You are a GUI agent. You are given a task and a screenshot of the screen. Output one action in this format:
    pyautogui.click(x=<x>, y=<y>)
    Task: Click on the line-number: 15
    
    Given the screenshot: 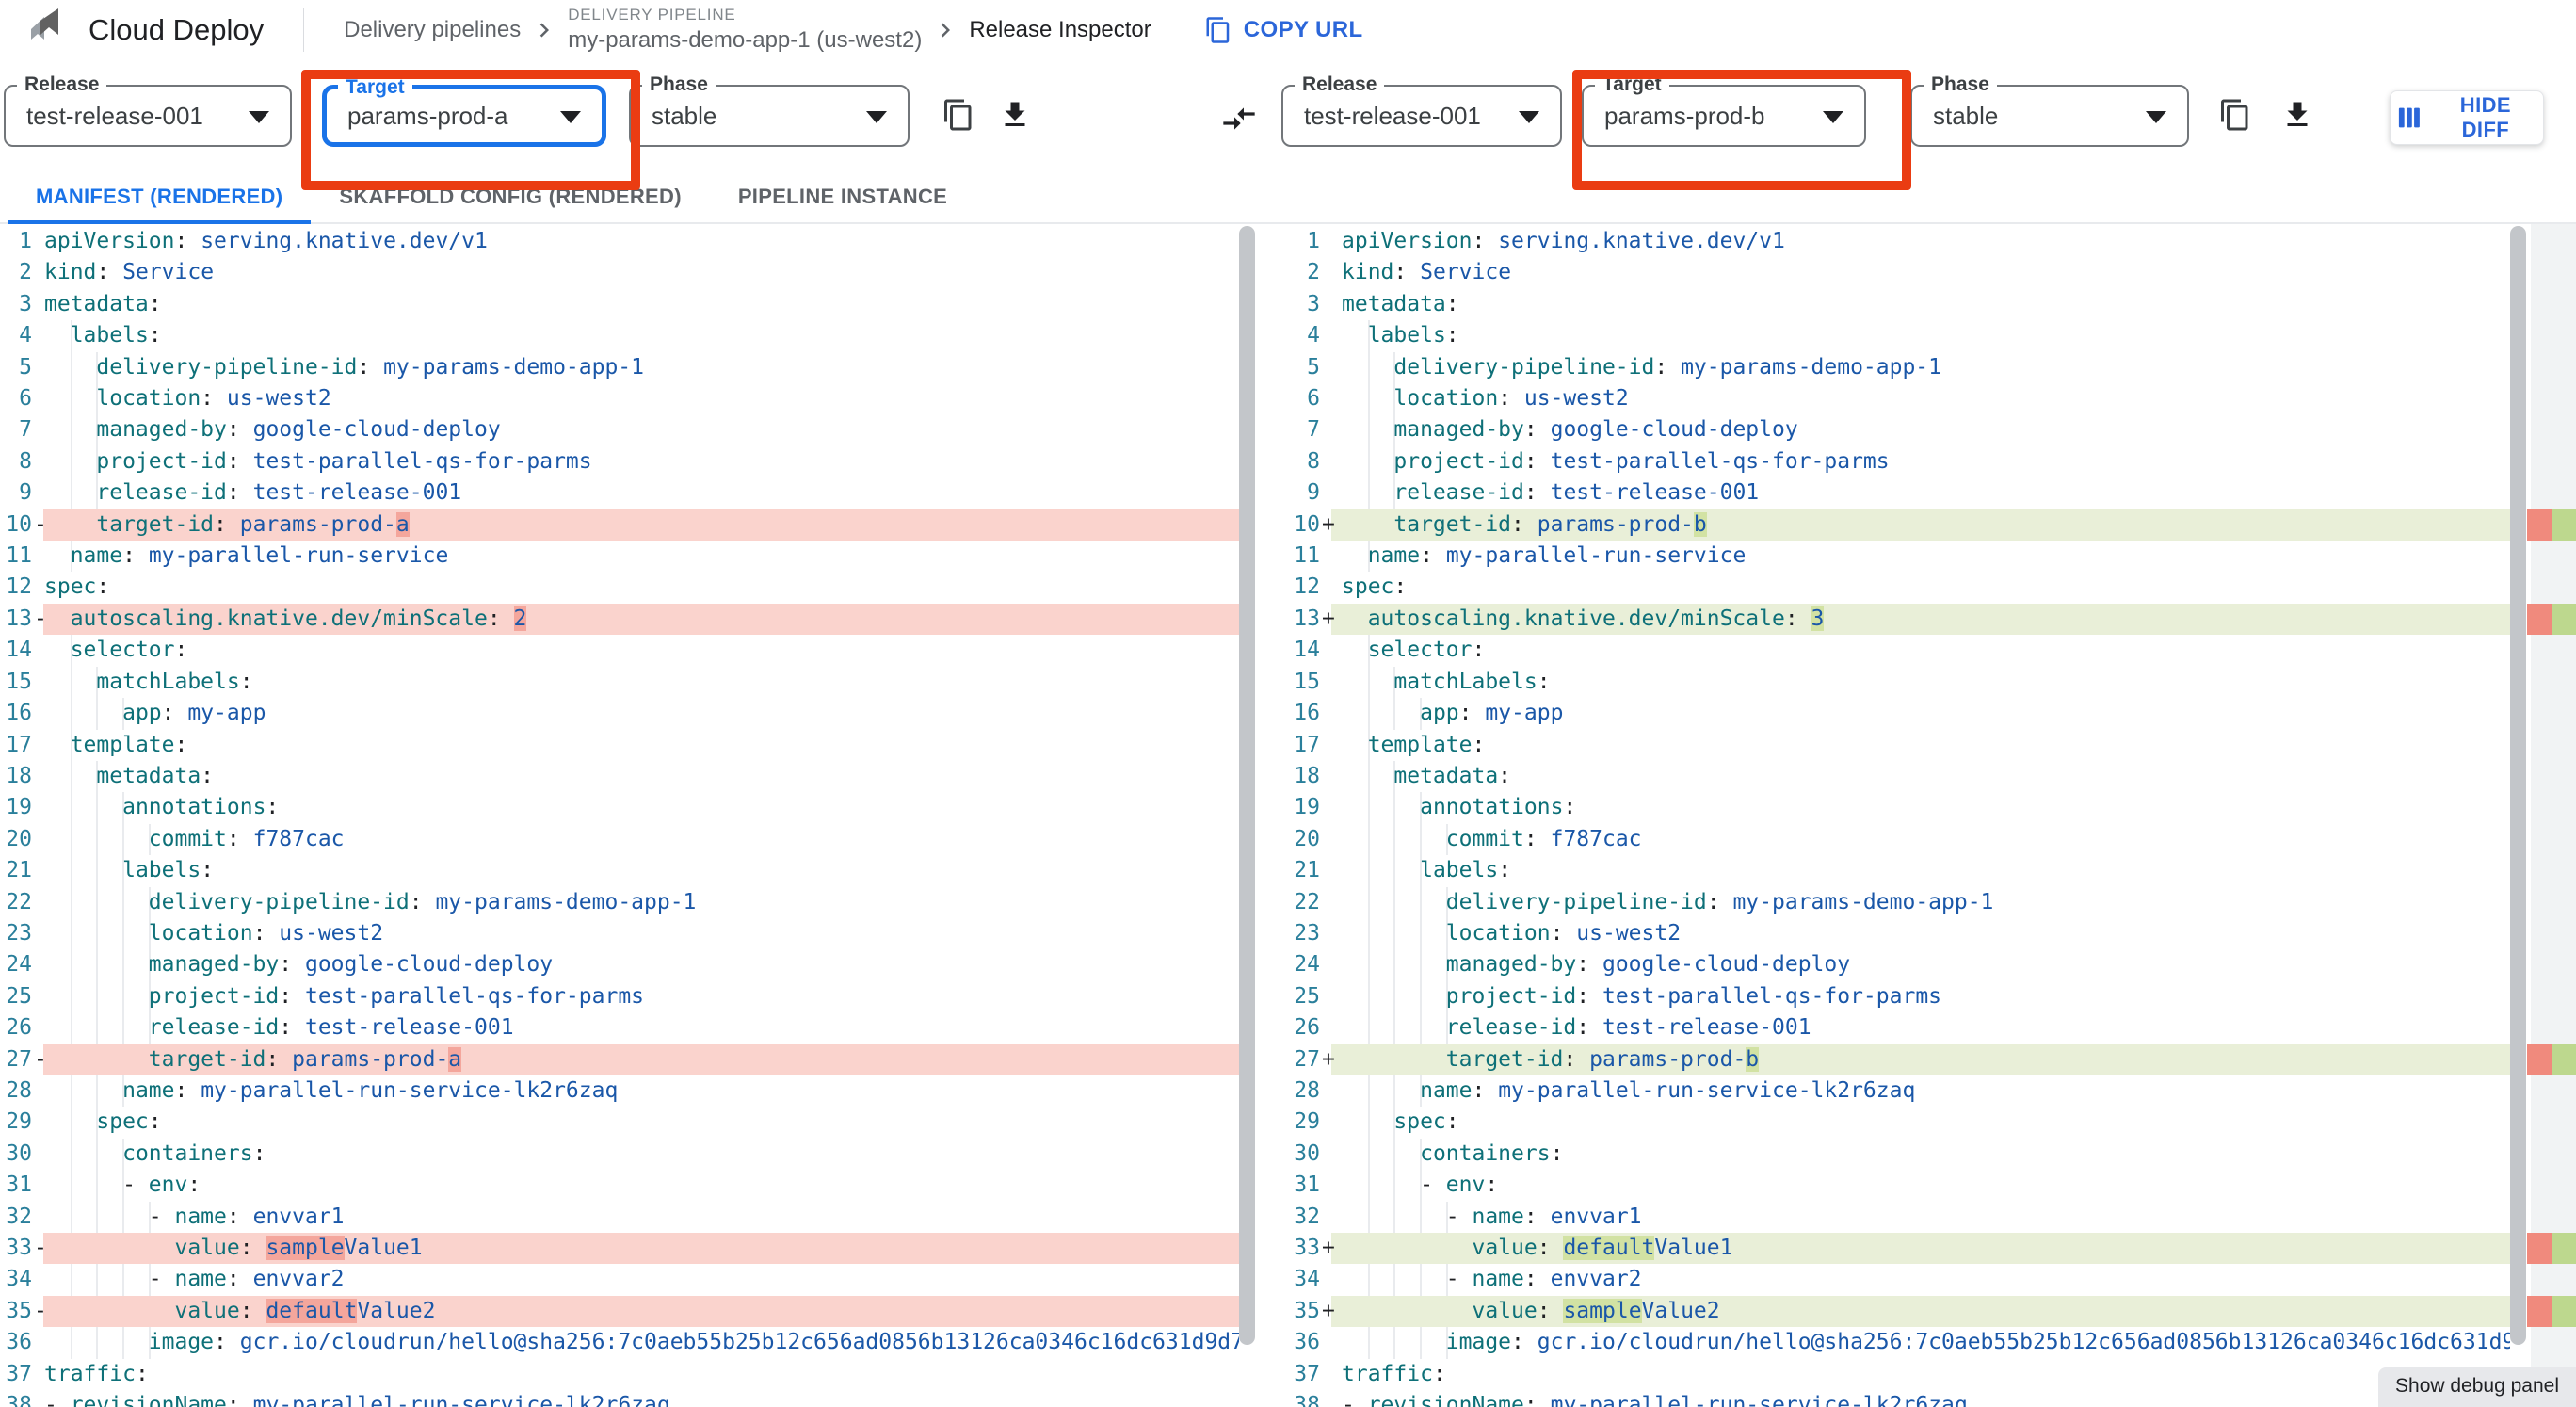 What is the action you would take?
    pyautogui.click(x=1307, y=681)
    